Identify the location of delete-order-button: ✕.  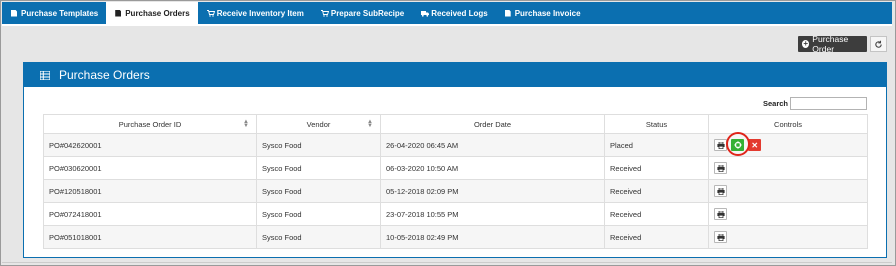
(755, 145).